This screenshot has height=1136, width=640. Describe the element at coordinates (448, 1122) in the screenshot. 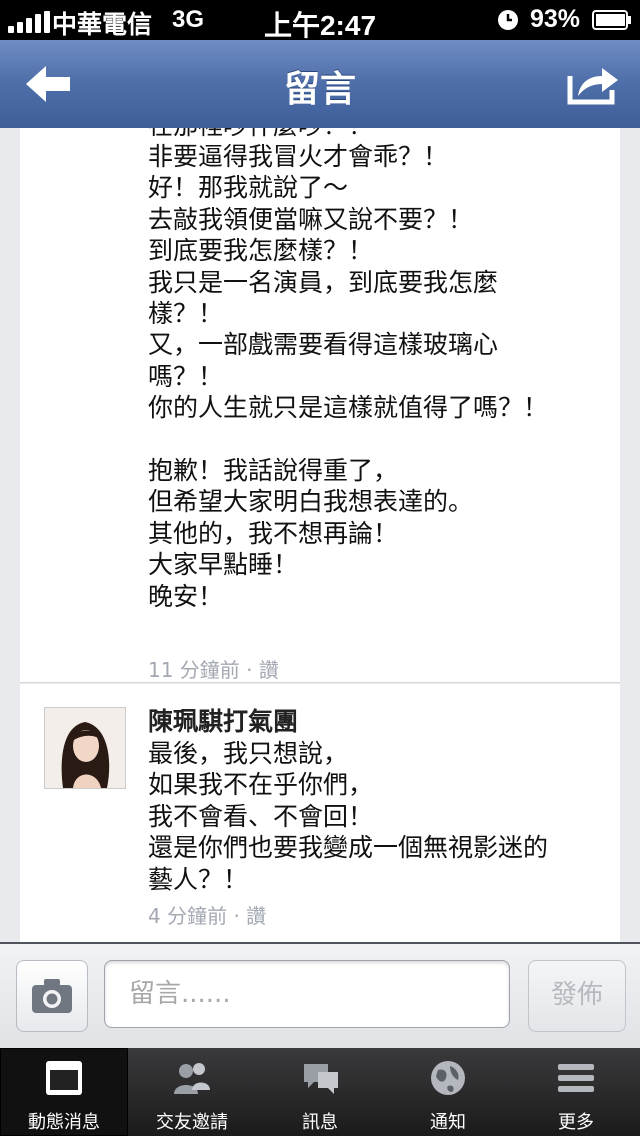

I see `tab-label: 通知` at that location.